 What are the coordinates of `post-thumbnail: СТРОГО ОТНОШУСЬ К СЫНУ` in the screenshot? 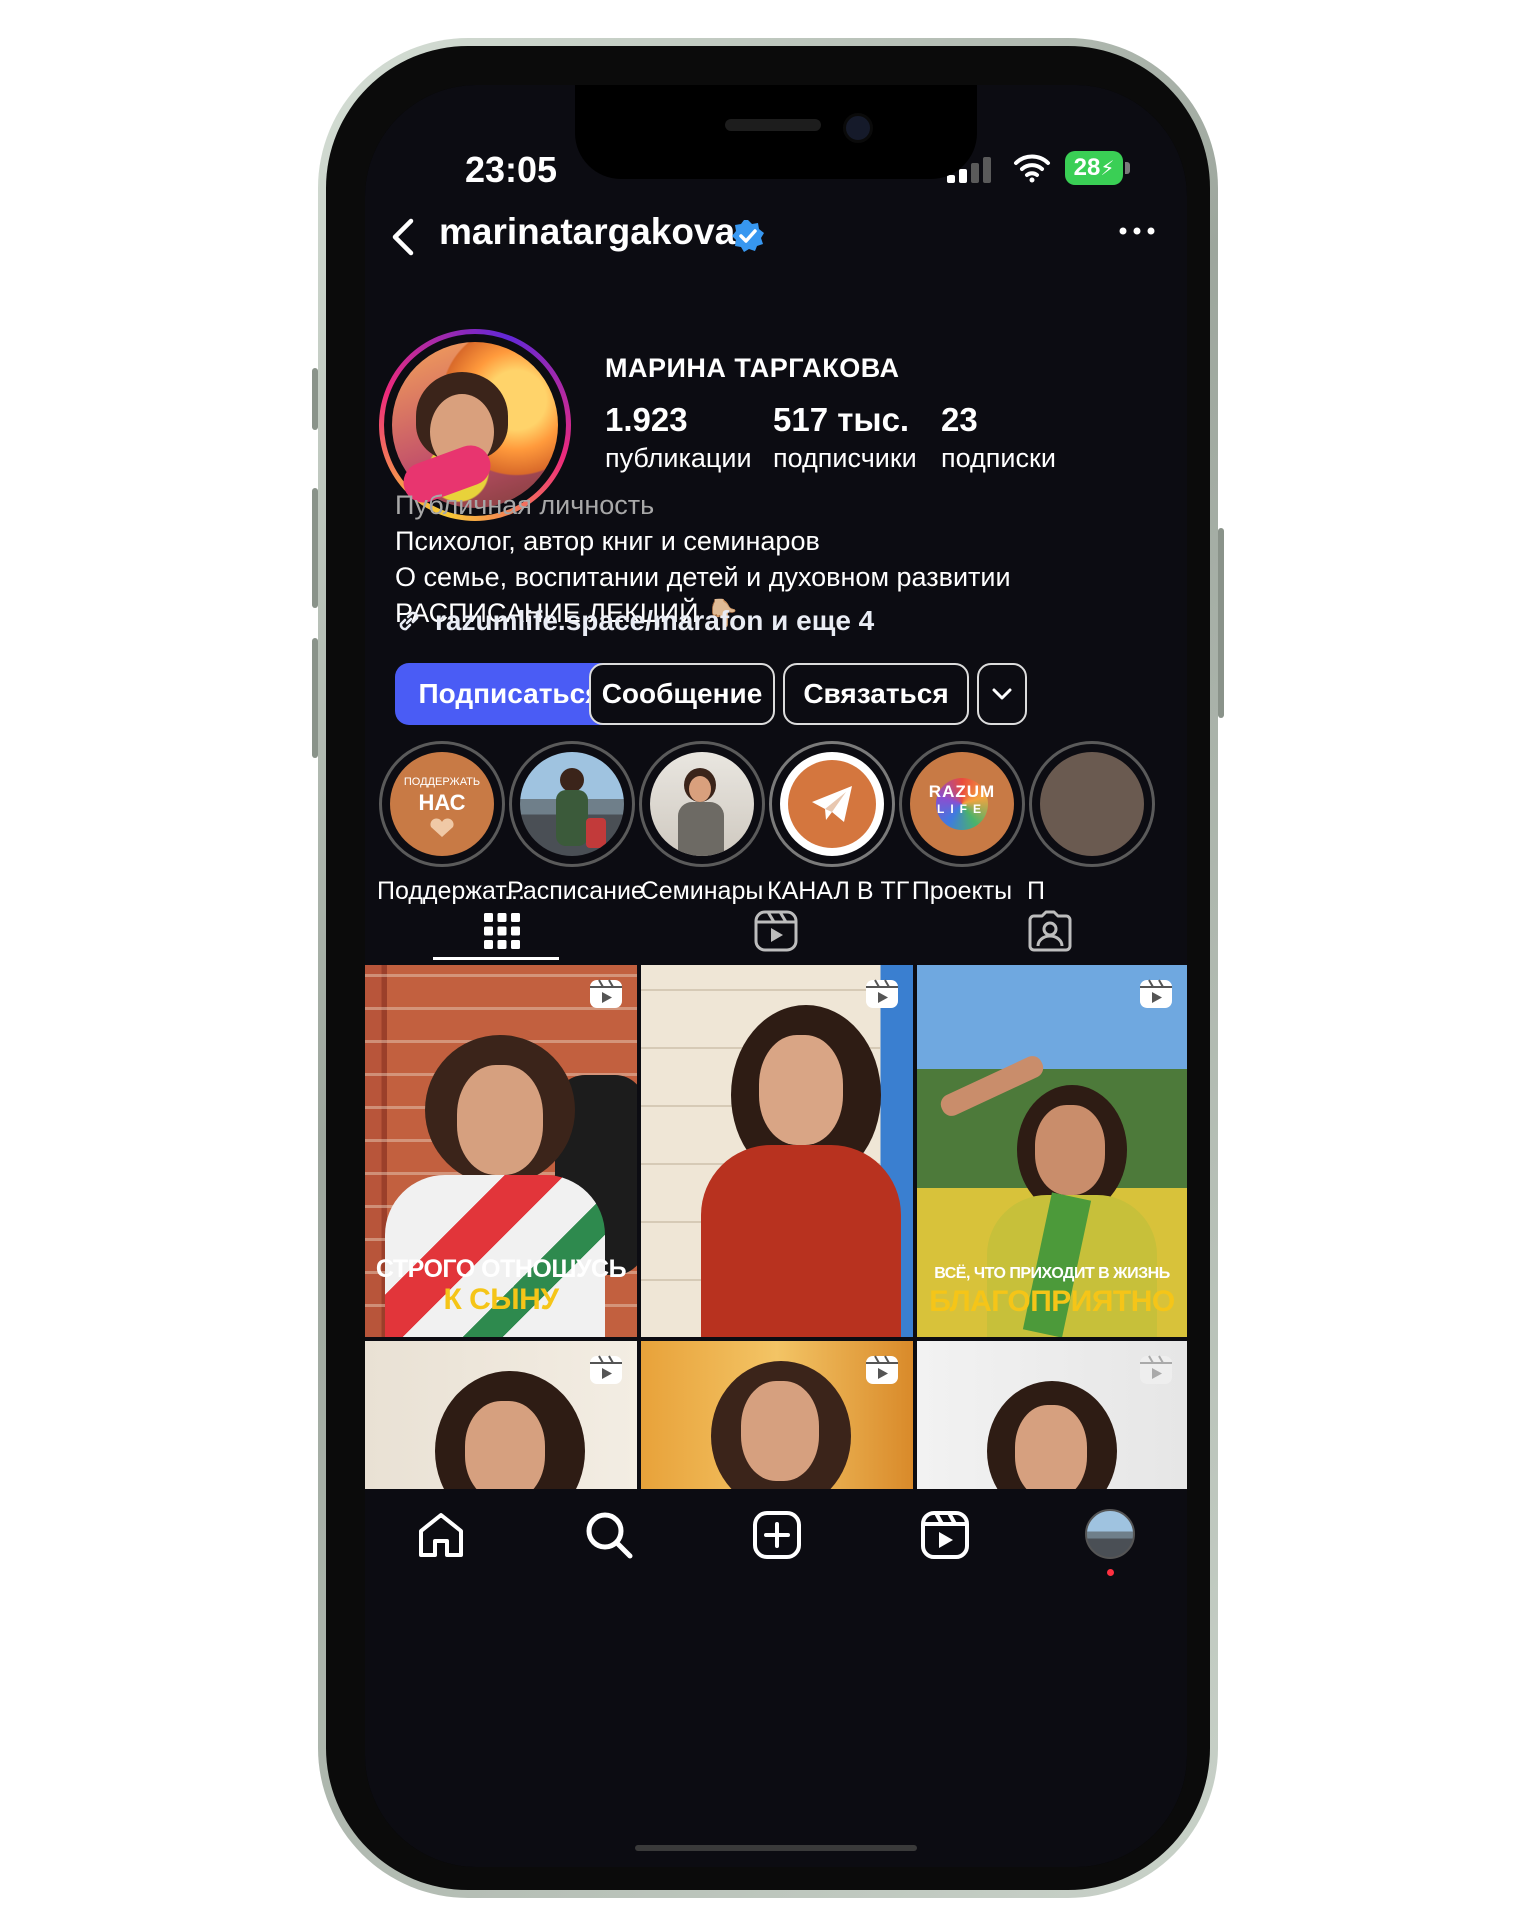 It's located at (501, 1151).